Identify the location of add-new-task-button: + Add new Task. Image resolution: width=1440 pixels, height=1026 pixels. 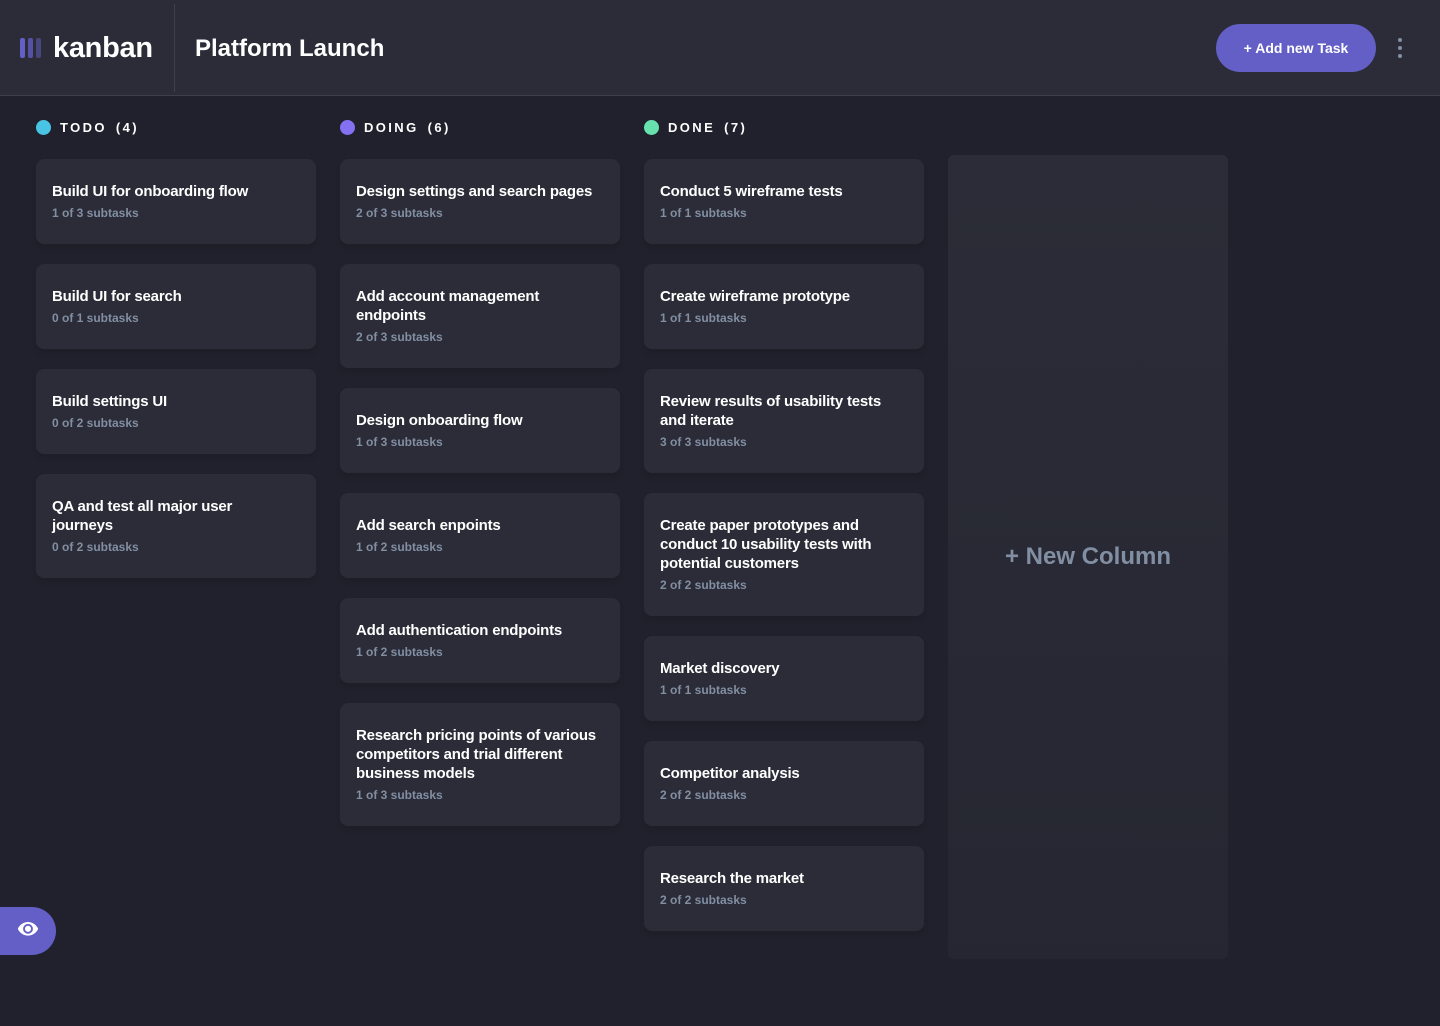
(1296, 48).